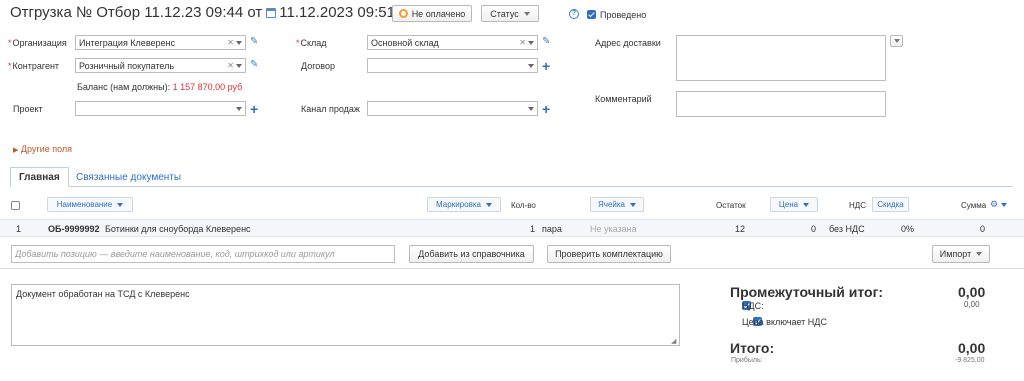 The height and width of the screenshot is (381, 1024). What do you see at coordinates (160, 108) in the screenshot?
I see `project-select` at bounding box center [160, 108].